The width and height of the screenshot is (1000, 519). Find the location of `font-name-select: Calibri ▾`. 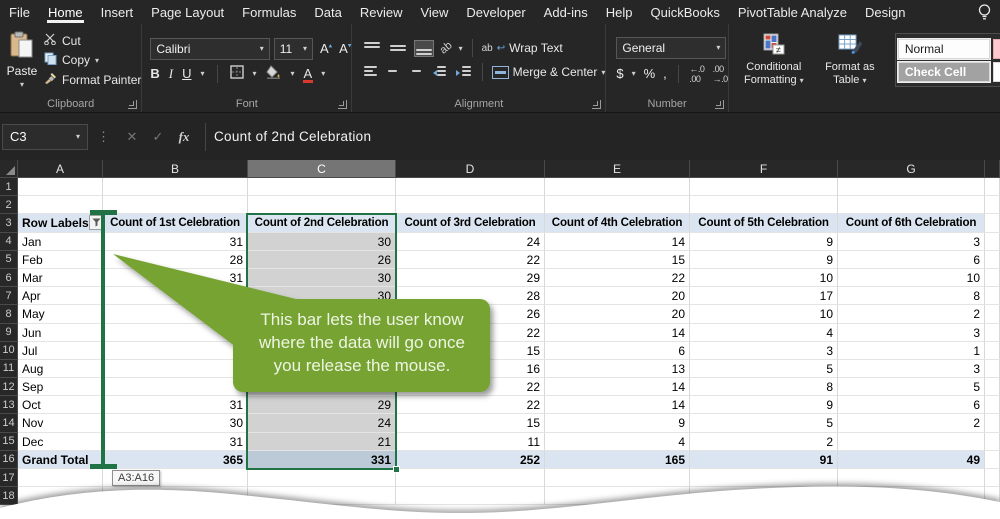

font-name-select: Calibri ▾ is located at coordinates (210, 48).